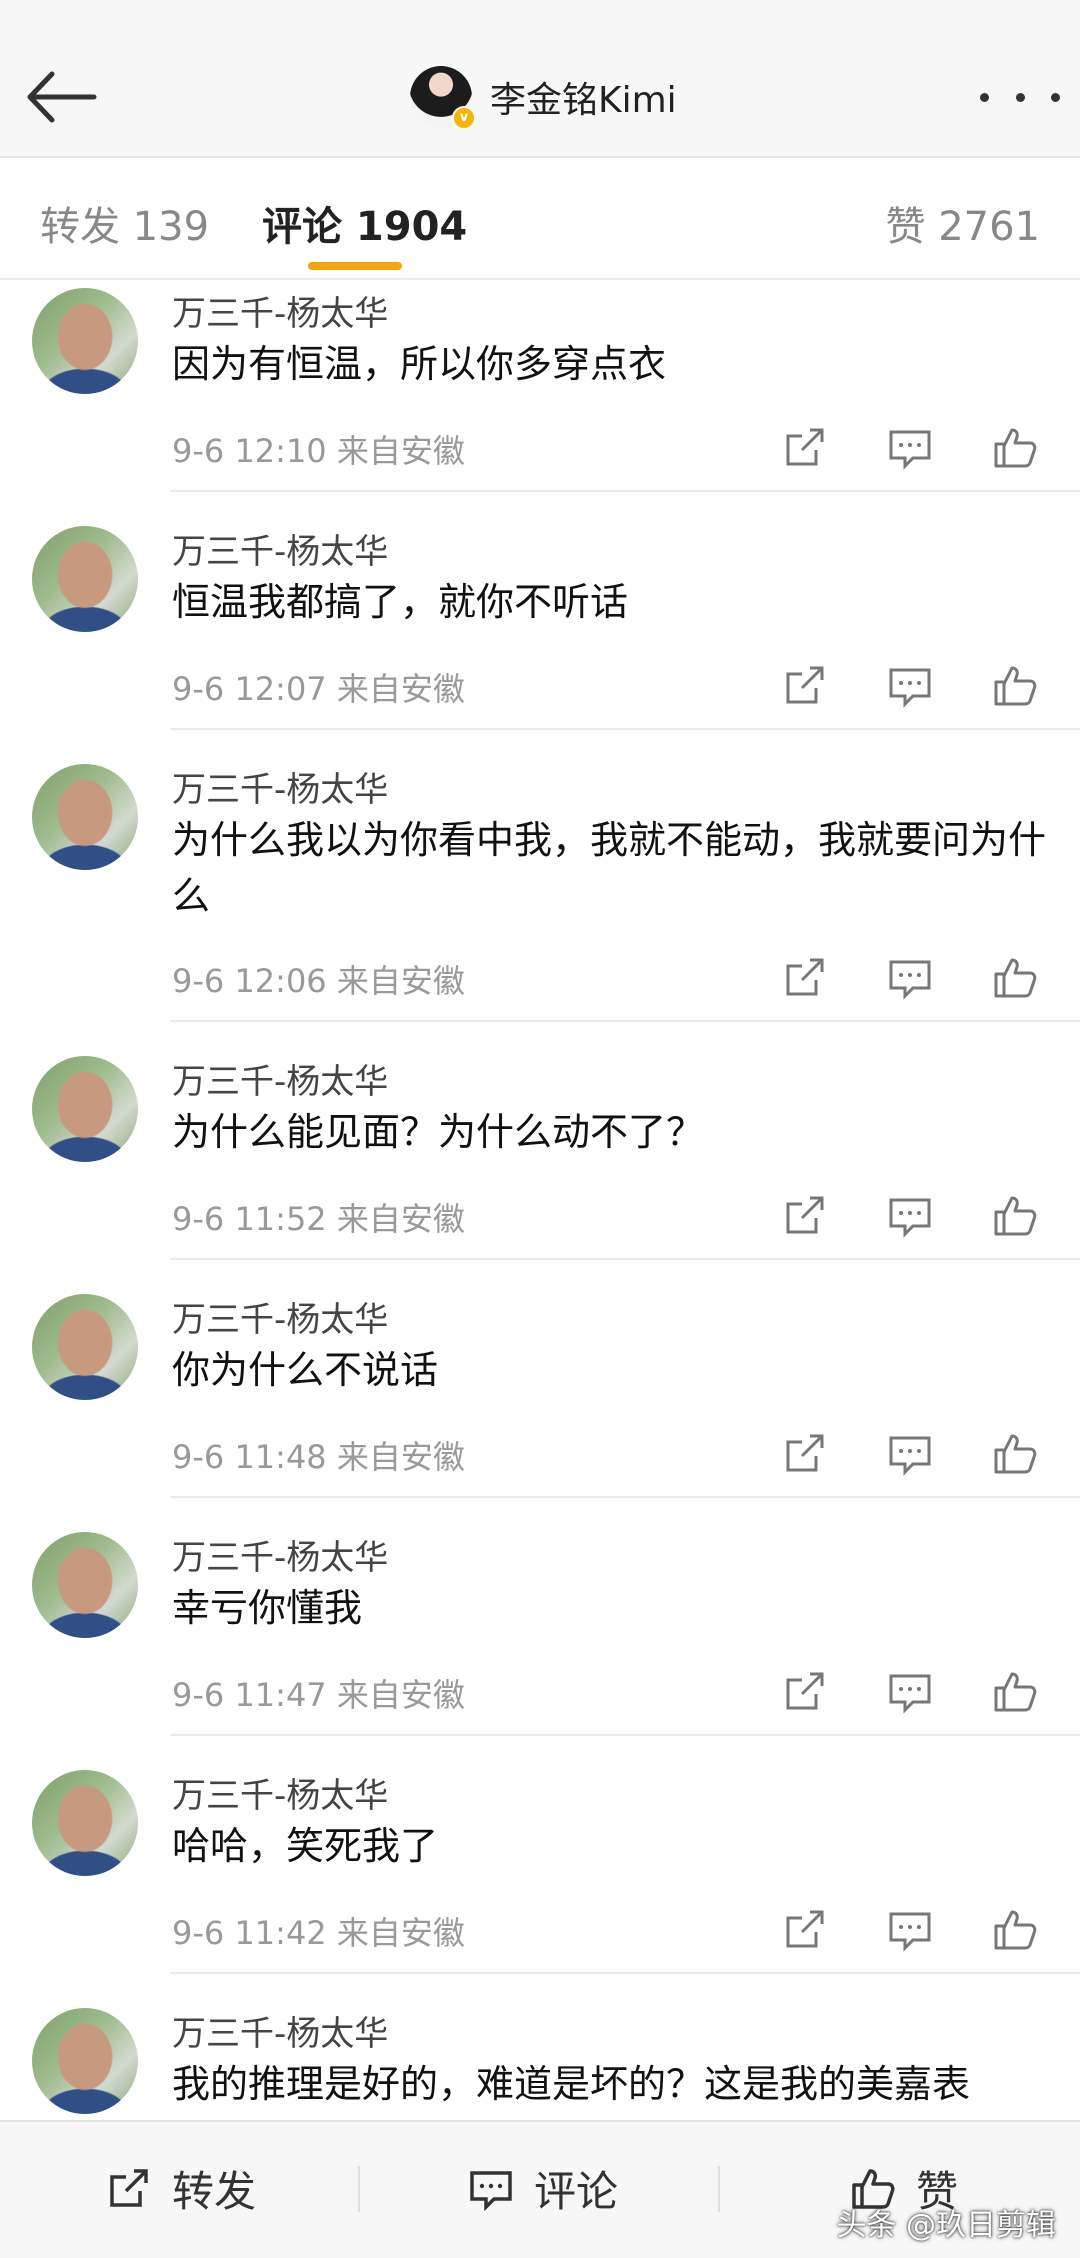 The image size is (1080, 2258). I want to click on comment-meta: 9-6 12:06 来自安徽, so click(318, 979).